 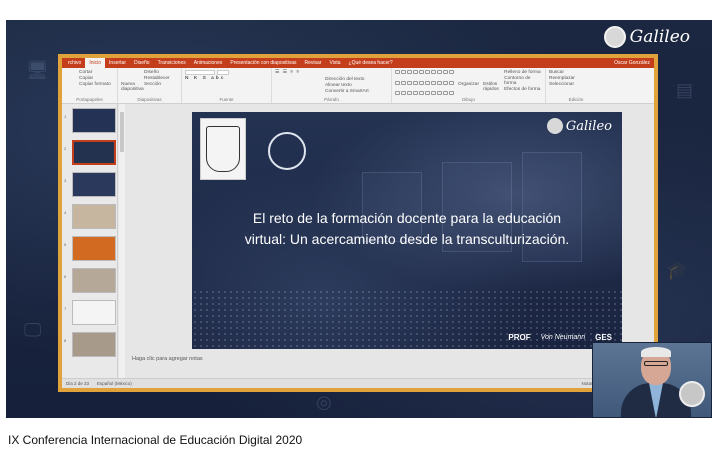 What do you see at coordinates (65, 180) in the screenshot?
I see `thumb-number: 3` at bounding box center [65, 180].